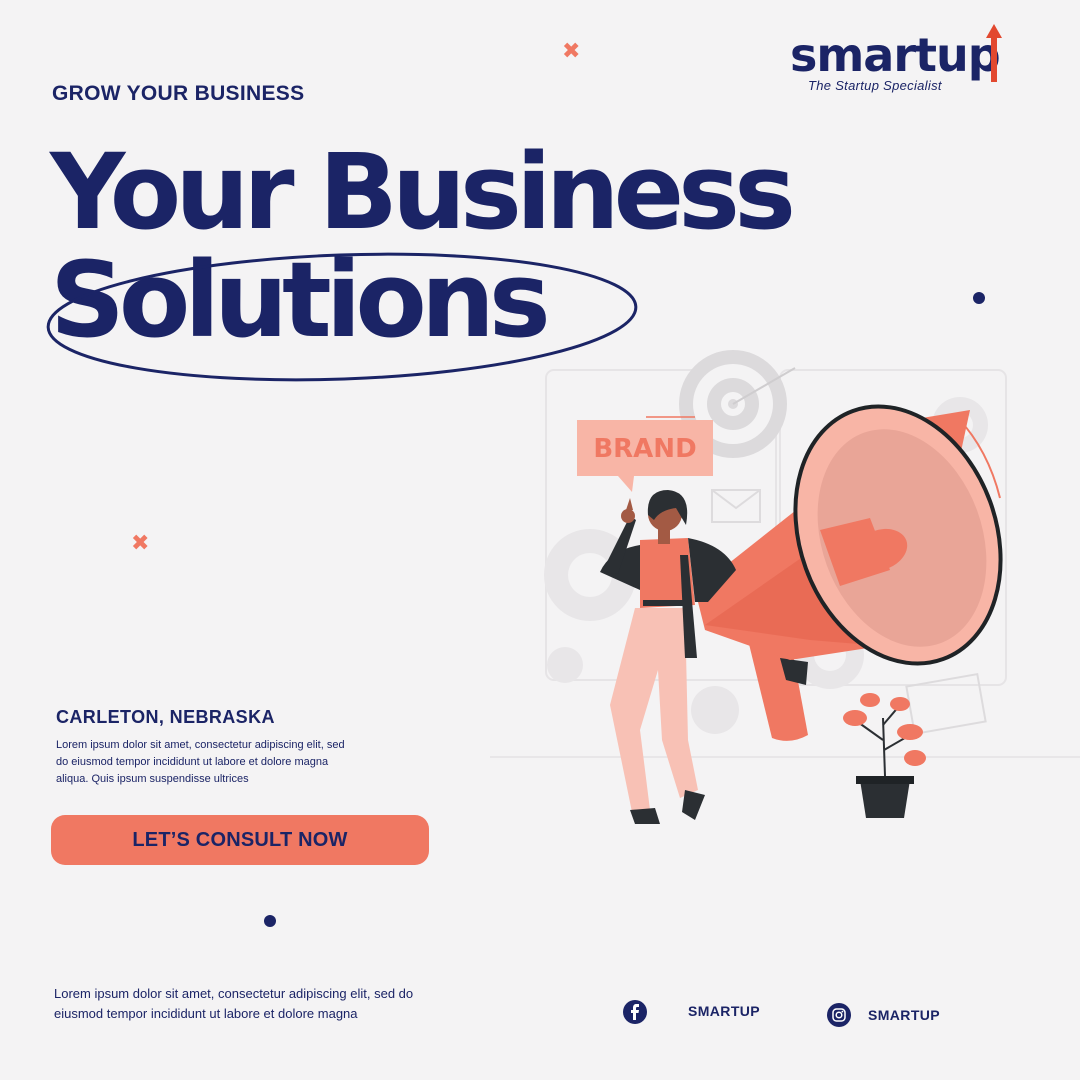 Image resolution: width=1080 pixels, height=1080 pixels. I want to click on brand-logo: smartup The Startup Specialist, so click(900, 62).